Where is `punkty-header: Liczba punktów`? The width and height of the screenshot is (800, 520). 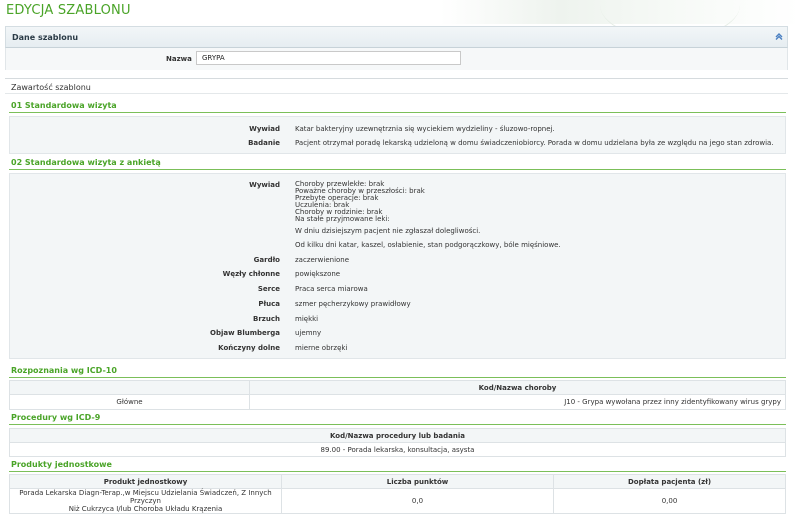
punkty-header: Liczba punktów is located at coordinates (417, 481).